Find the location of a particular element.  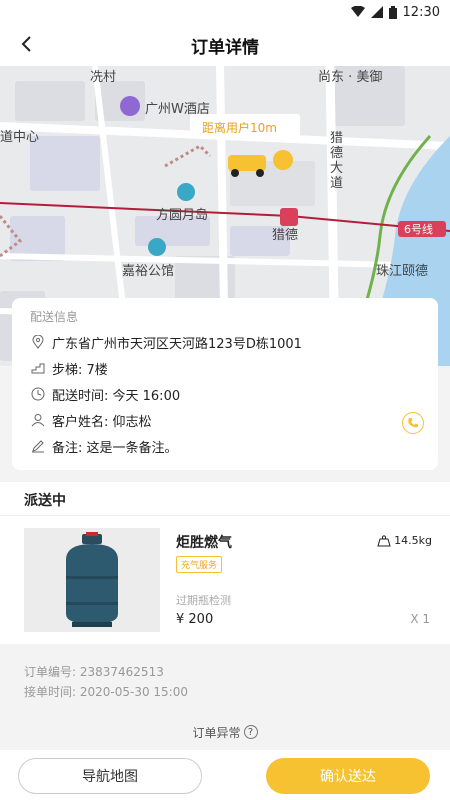

product-name: 炬胜燃气 is located at coordinates (204, 543).